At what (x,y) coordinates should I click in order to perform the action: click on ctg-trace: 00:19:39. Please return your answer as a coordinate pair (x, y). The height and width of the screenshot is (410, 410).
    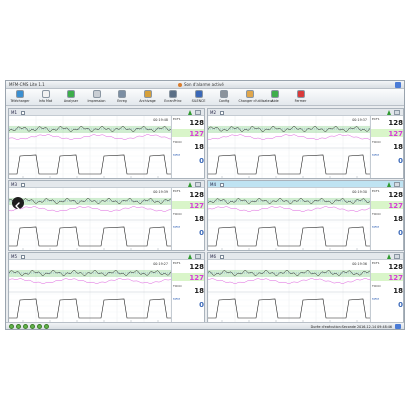
    Looking at the image, I should click on (90, 219).